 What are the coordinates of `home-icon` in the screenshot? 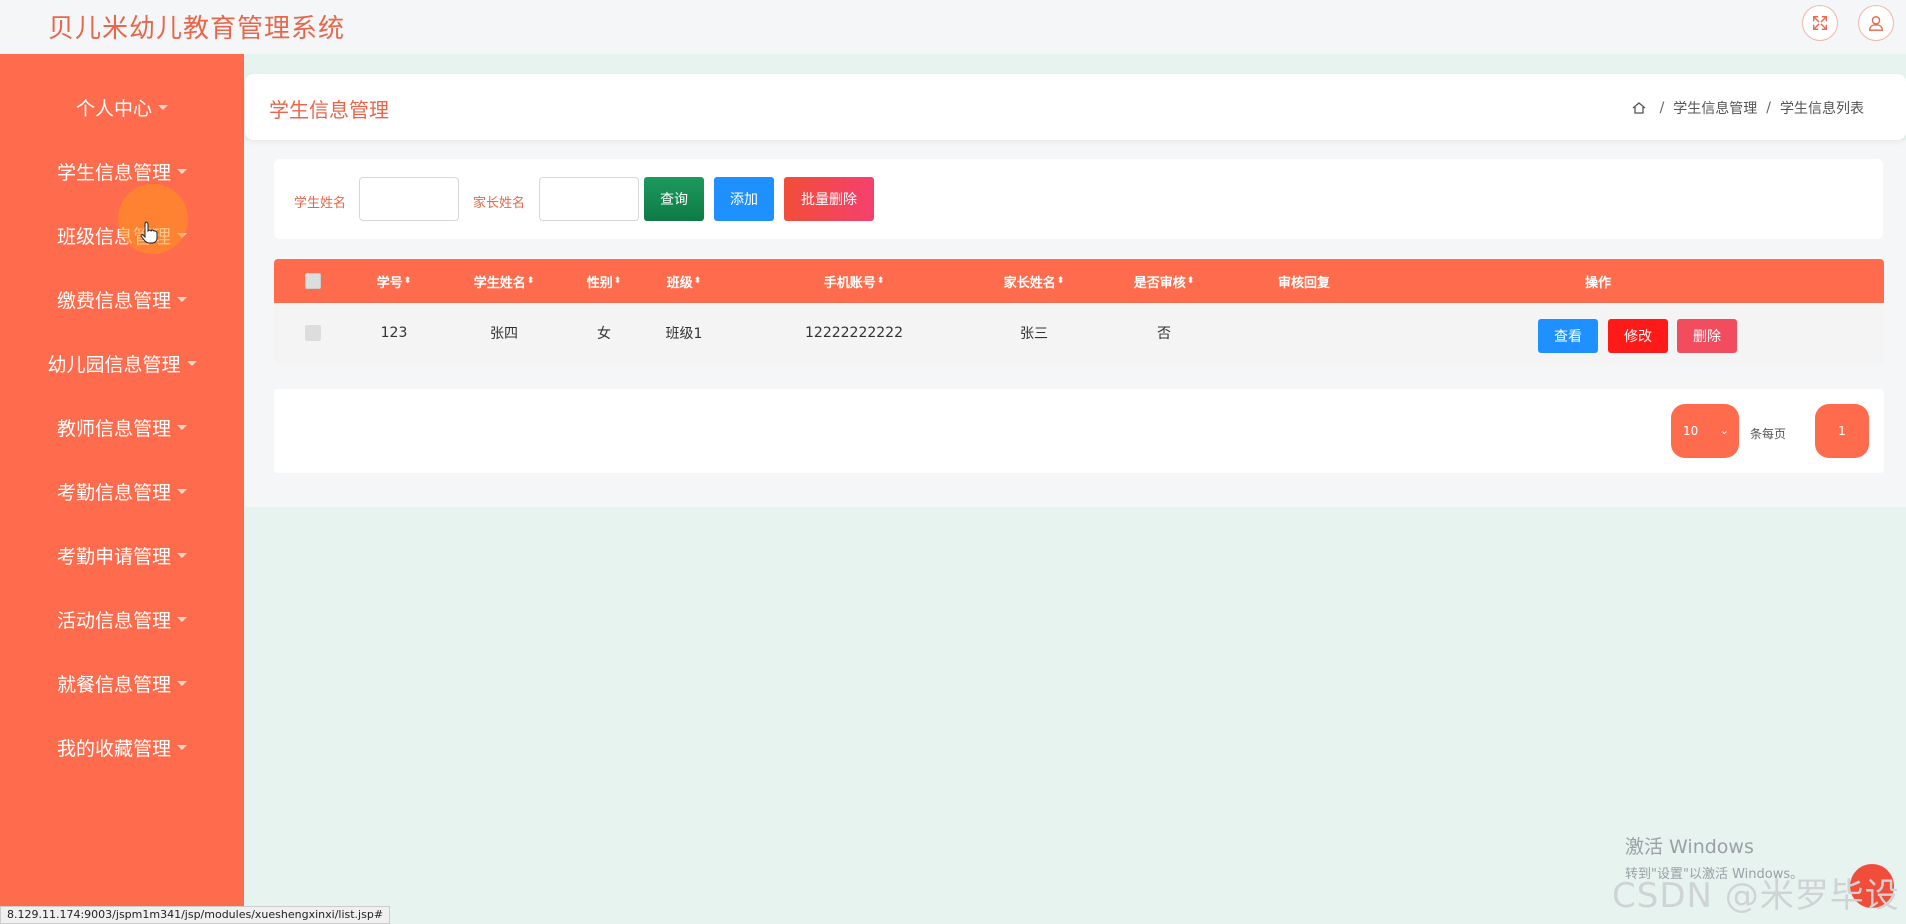 It's located at (1639, 108).